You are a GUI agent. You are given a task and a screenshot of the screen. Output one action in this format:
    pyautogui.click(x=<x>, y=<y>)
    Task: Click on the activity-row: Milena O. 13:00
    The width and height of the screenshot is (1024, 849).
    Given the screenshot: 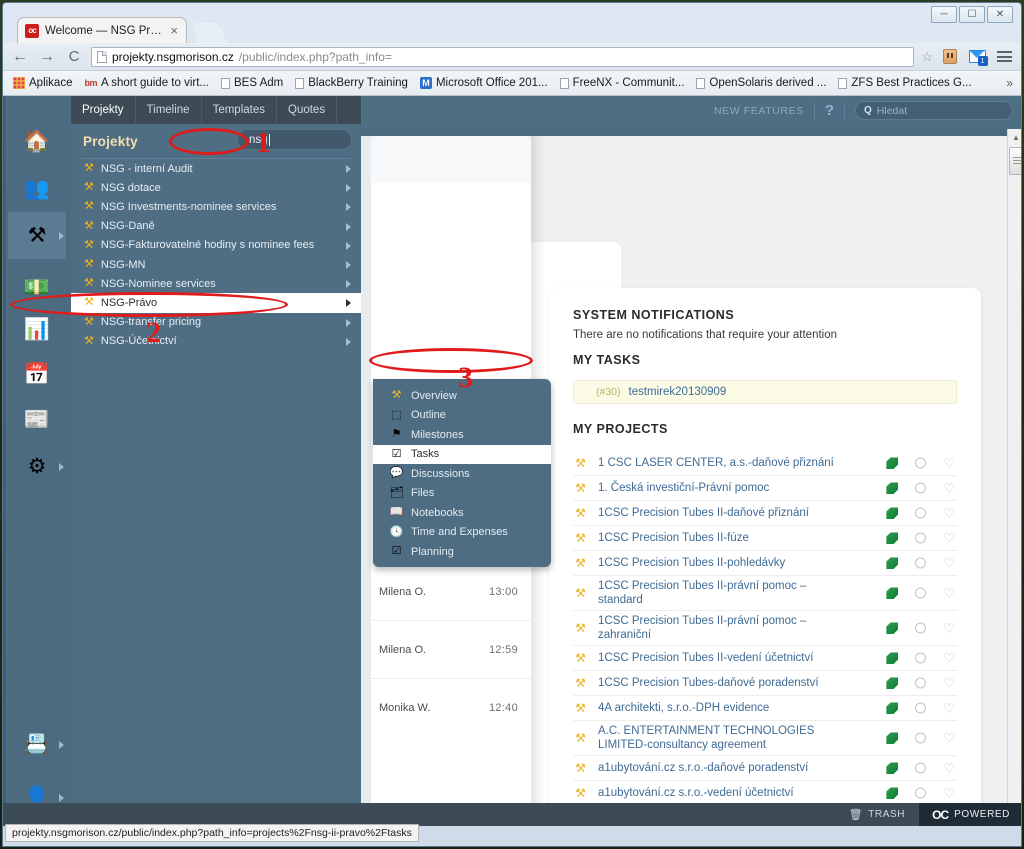 What is the action you would take?
    pyautogui.click(x=451, y=591)
    